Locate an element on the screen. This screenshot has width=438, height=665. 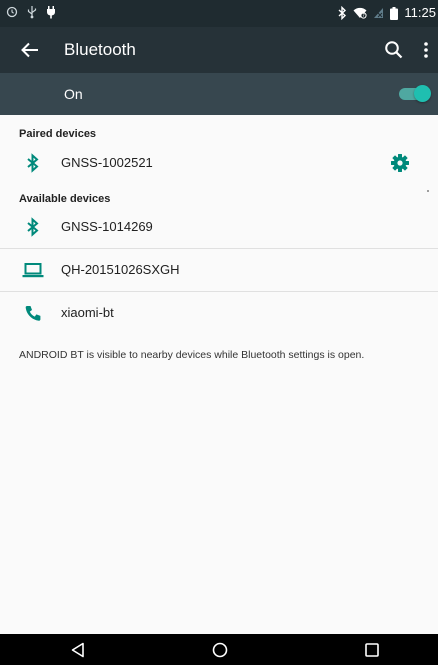
home-circle-icon is located at coordinates (220, 650).